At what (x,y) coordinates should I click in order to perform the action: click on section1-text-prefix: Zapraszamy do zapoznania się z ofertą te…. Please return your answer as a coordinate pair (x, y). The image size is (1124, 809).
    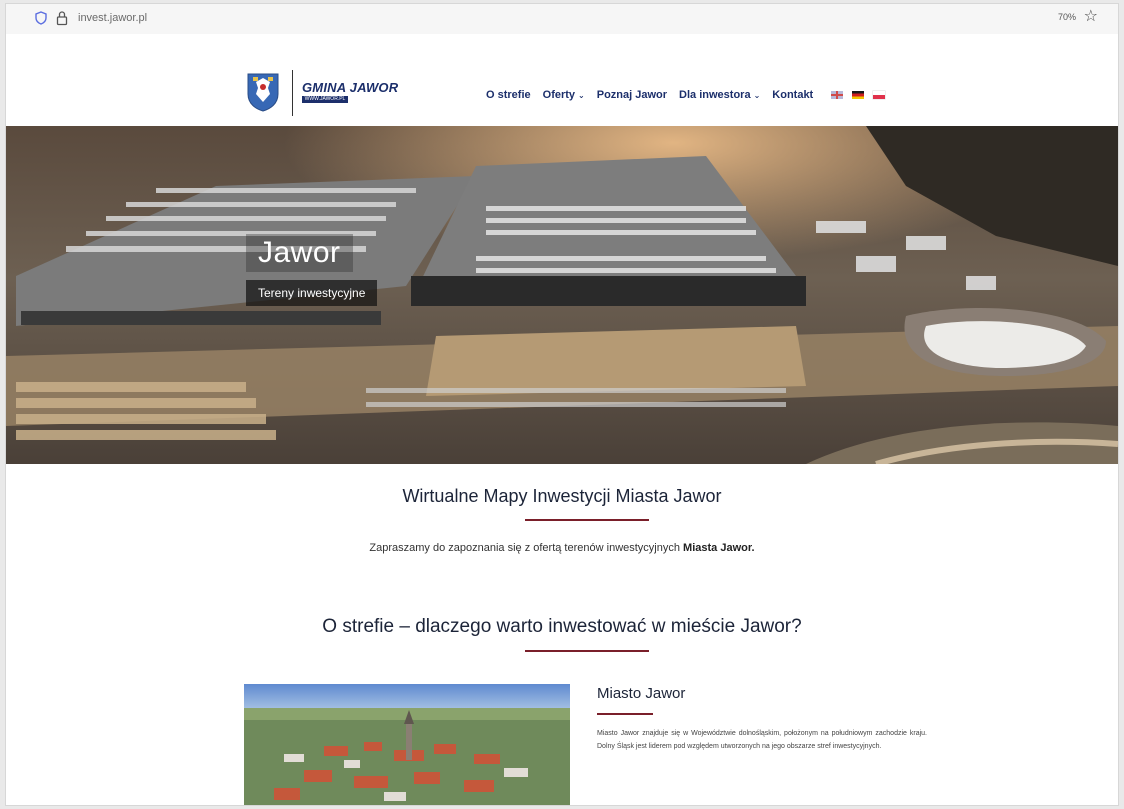
    Looking at the image, I should click on (526, 548).